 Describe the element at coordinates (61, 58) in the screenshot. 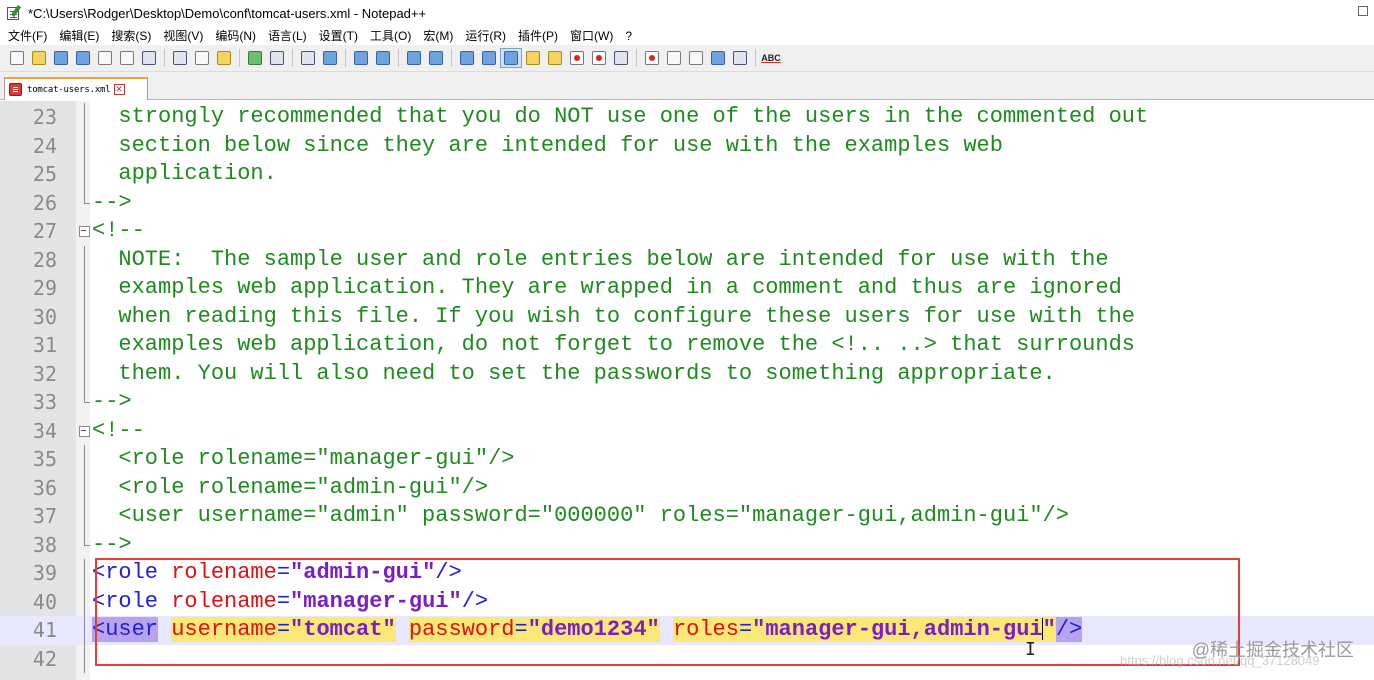

I see `save-icon` at that location.